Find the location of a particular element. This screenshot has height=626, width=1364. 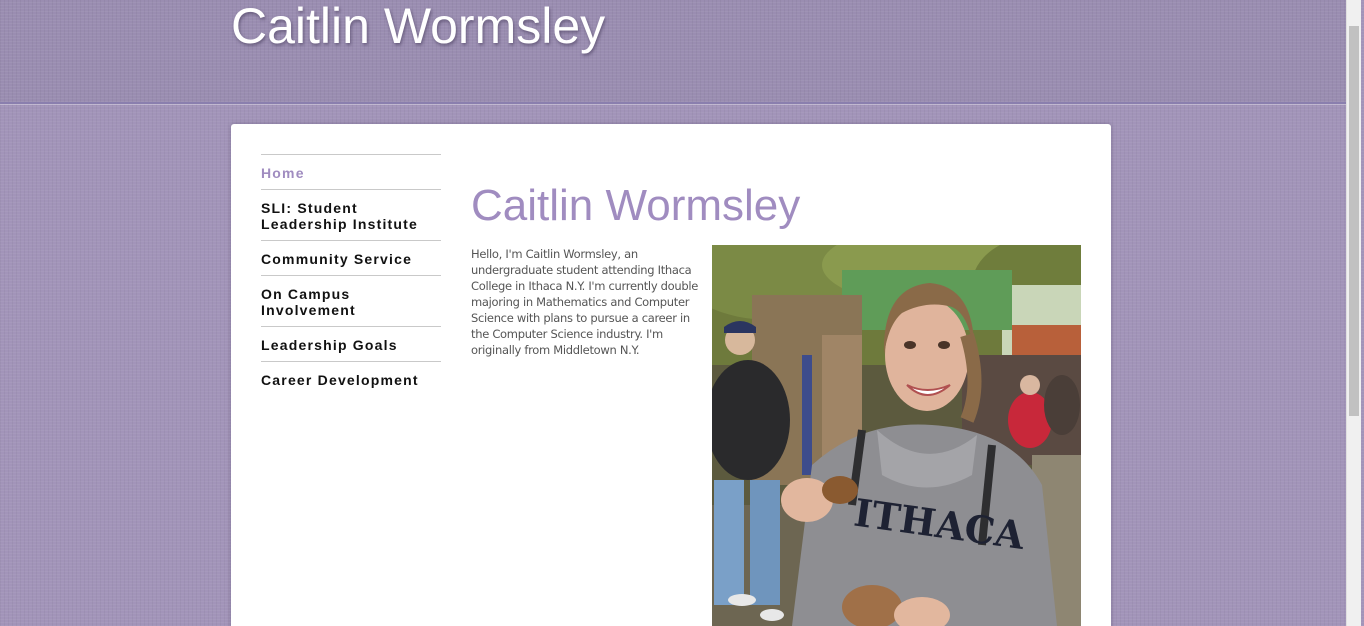

nav-item-community-service: Community Service is located at coordinates (351, 257).